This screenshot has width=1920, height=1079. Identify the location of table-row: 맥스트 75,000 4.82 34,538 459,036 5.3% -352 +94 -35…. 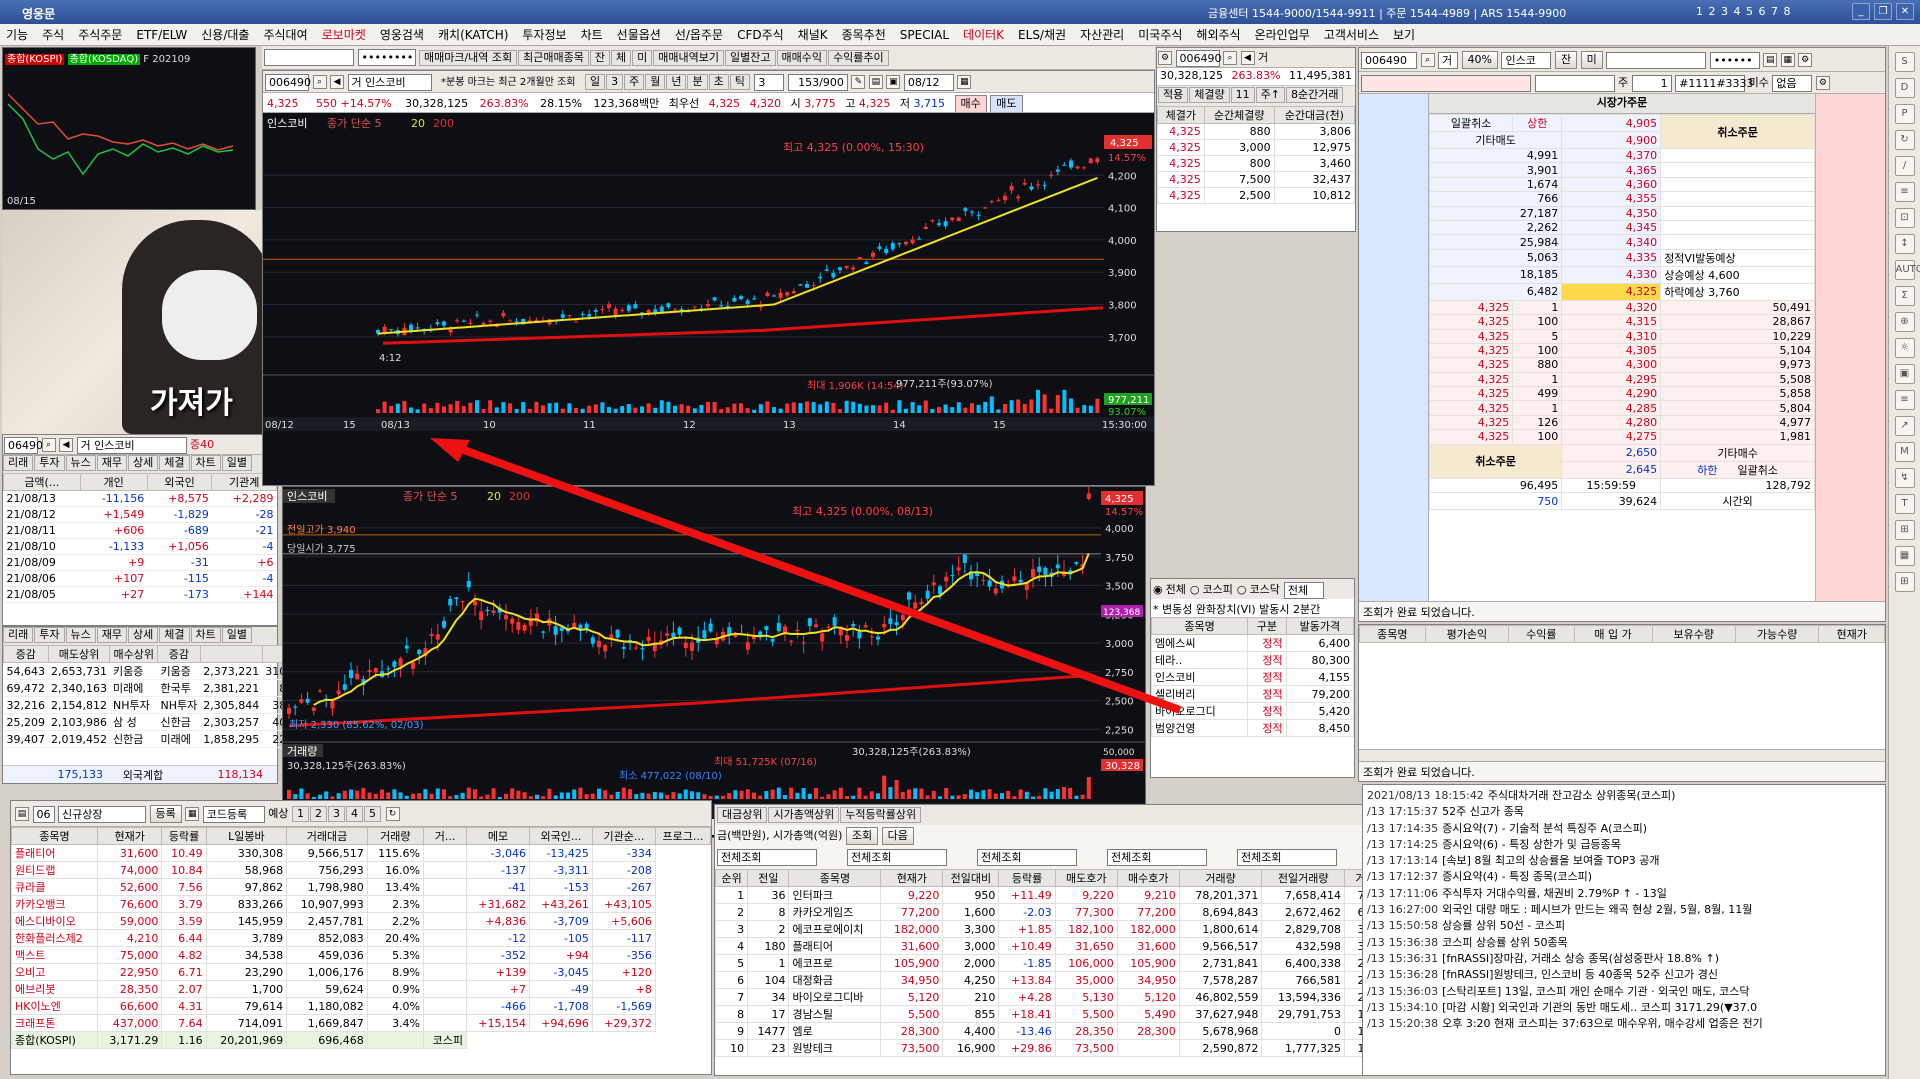
(361, 955).